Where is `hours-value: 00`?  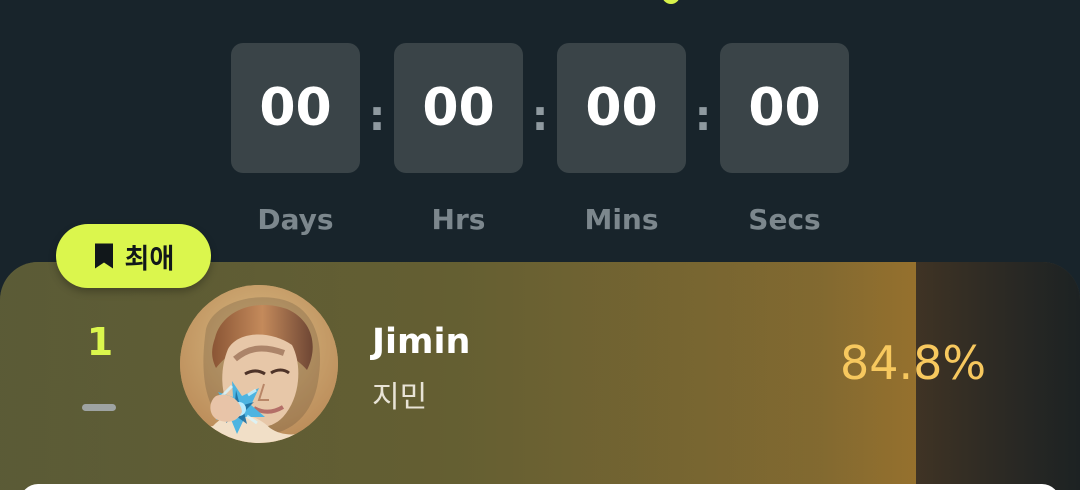 hours-value: 00 is located at coordinates (458, 108).